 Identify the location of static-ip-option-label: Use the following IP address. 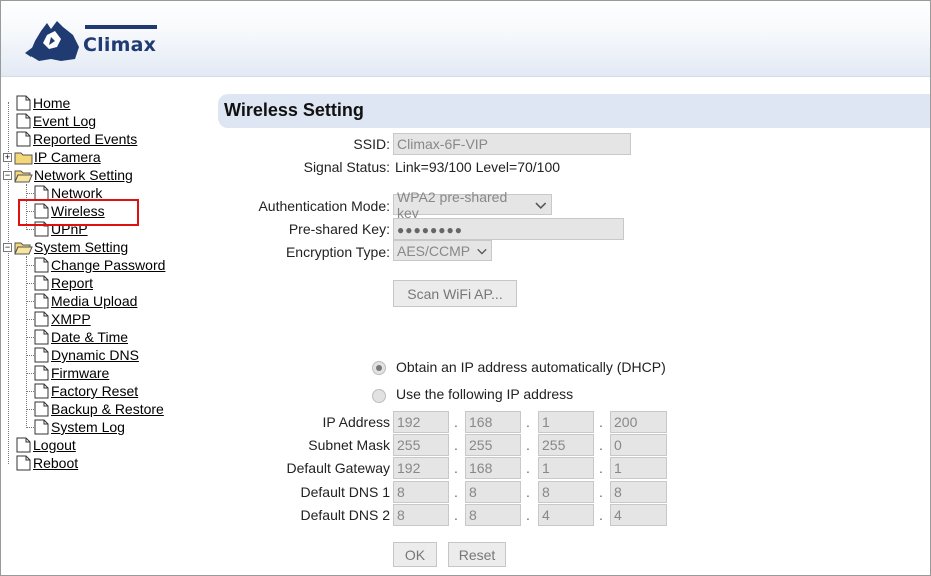
(485, 394).